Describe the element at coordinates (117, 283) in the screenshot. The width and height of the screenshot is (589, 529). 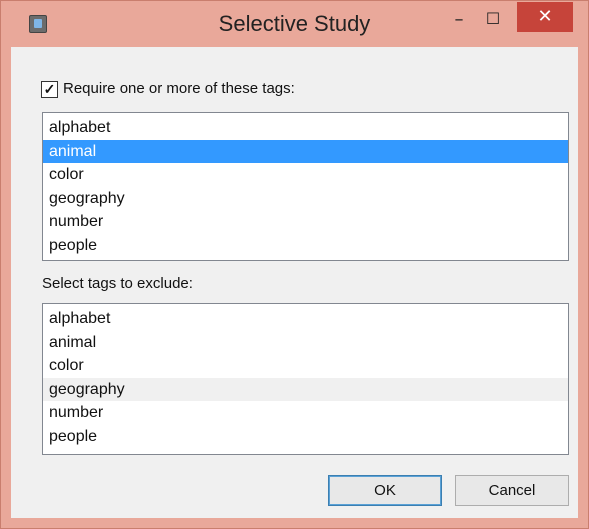
I see `exclude-tags-label: Select tags to exclude:` at that location.